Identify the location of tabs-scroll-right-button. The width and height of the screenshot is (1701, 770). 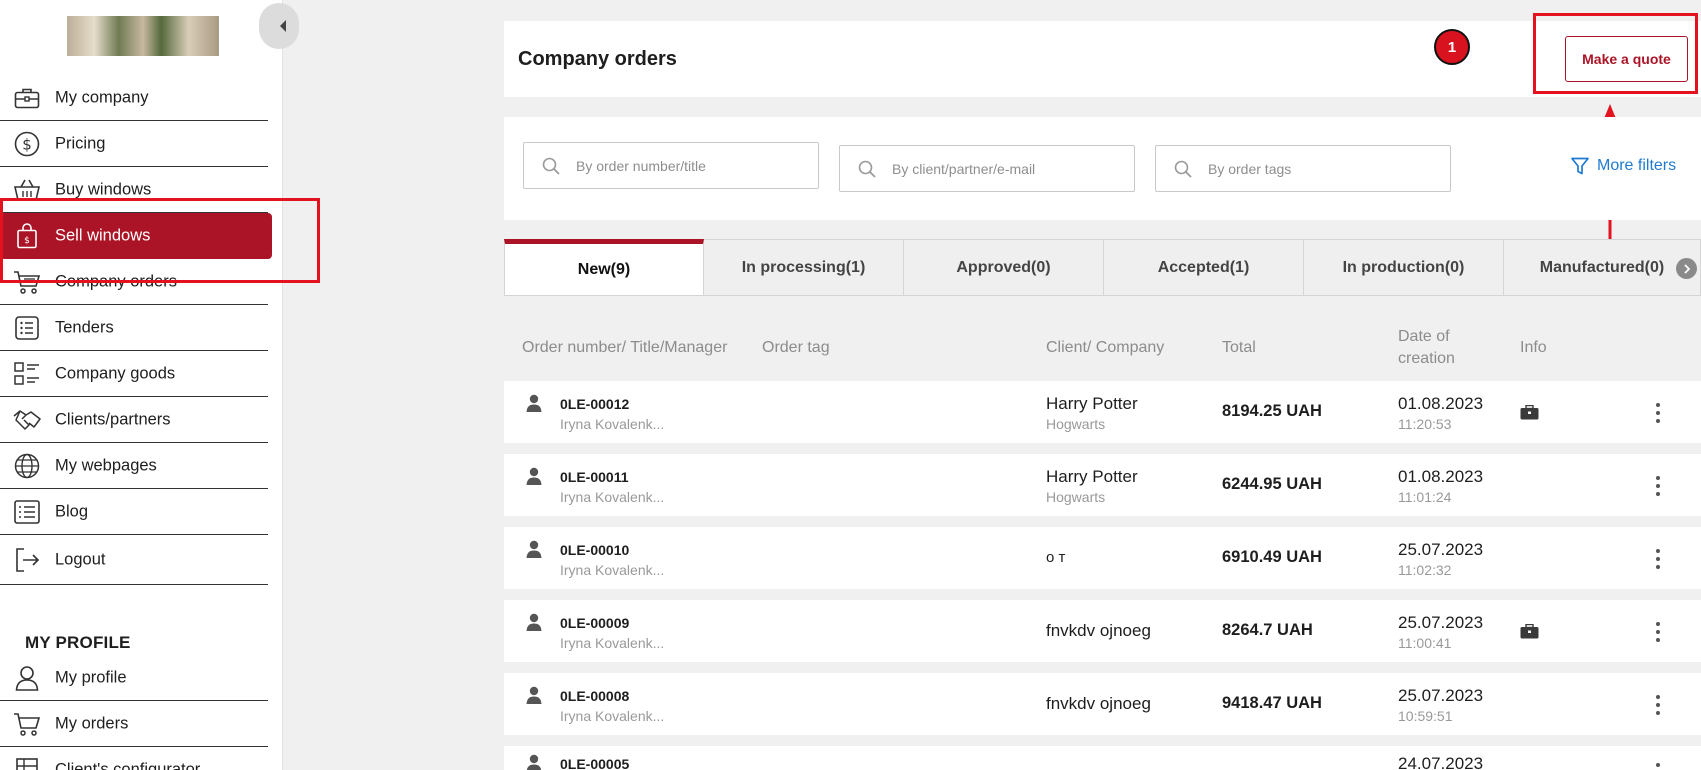
(1686, 268).